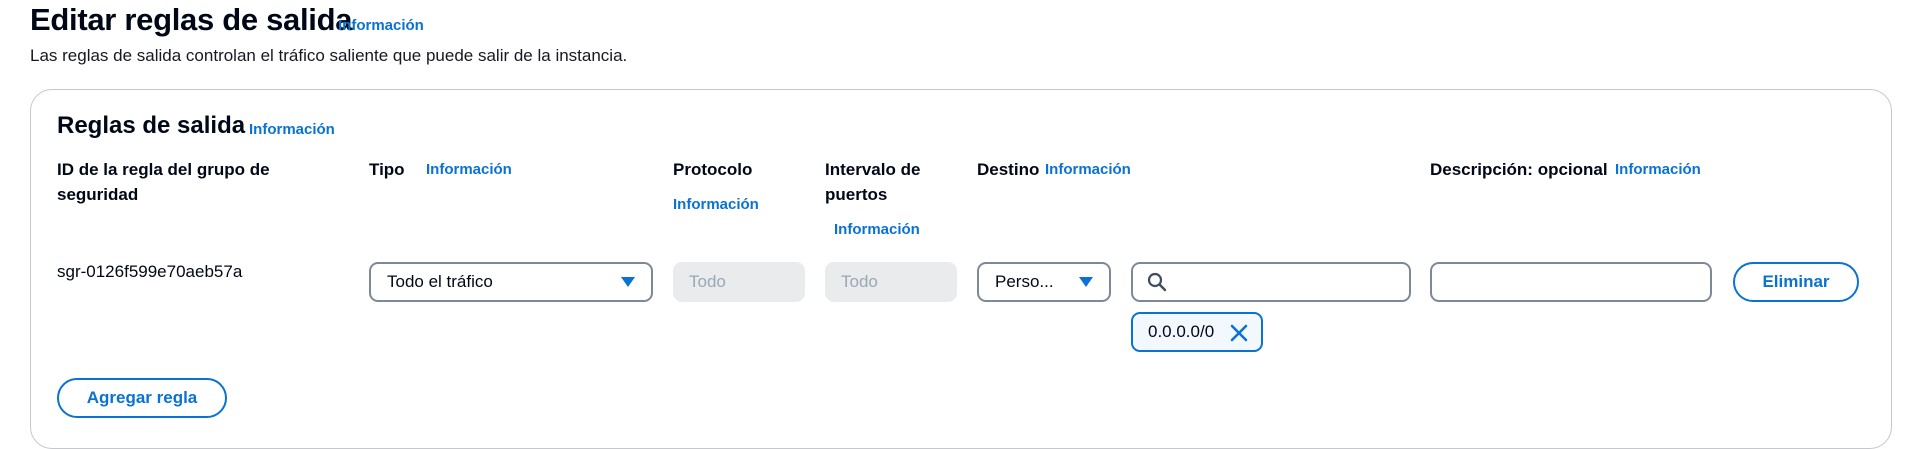  Describe the element at coordinates (1157, 282) in the screenshot. I see `search-icon` at that location.